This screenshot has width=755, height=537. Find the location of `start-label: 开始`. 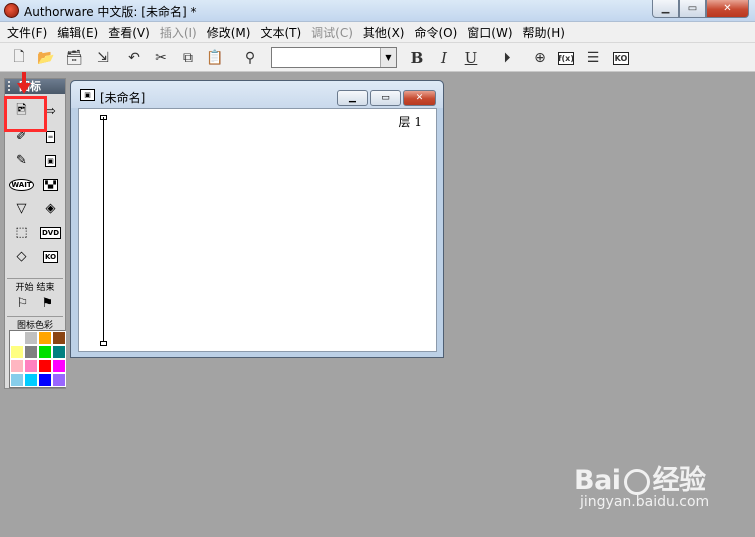

start-label: 开始 is located at coordinates (24, 288).